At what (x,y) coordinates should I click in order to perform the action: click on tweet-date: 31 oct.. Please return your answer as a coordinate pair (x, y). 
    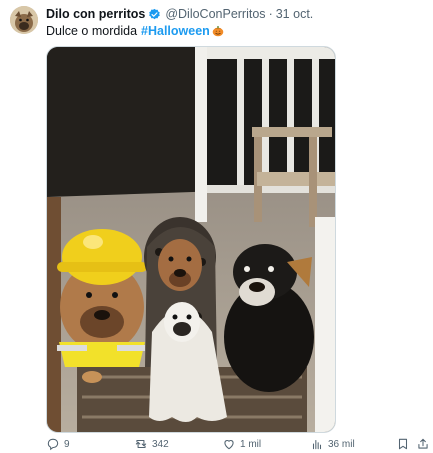
    Looking at the image, I should click on (295, 14).